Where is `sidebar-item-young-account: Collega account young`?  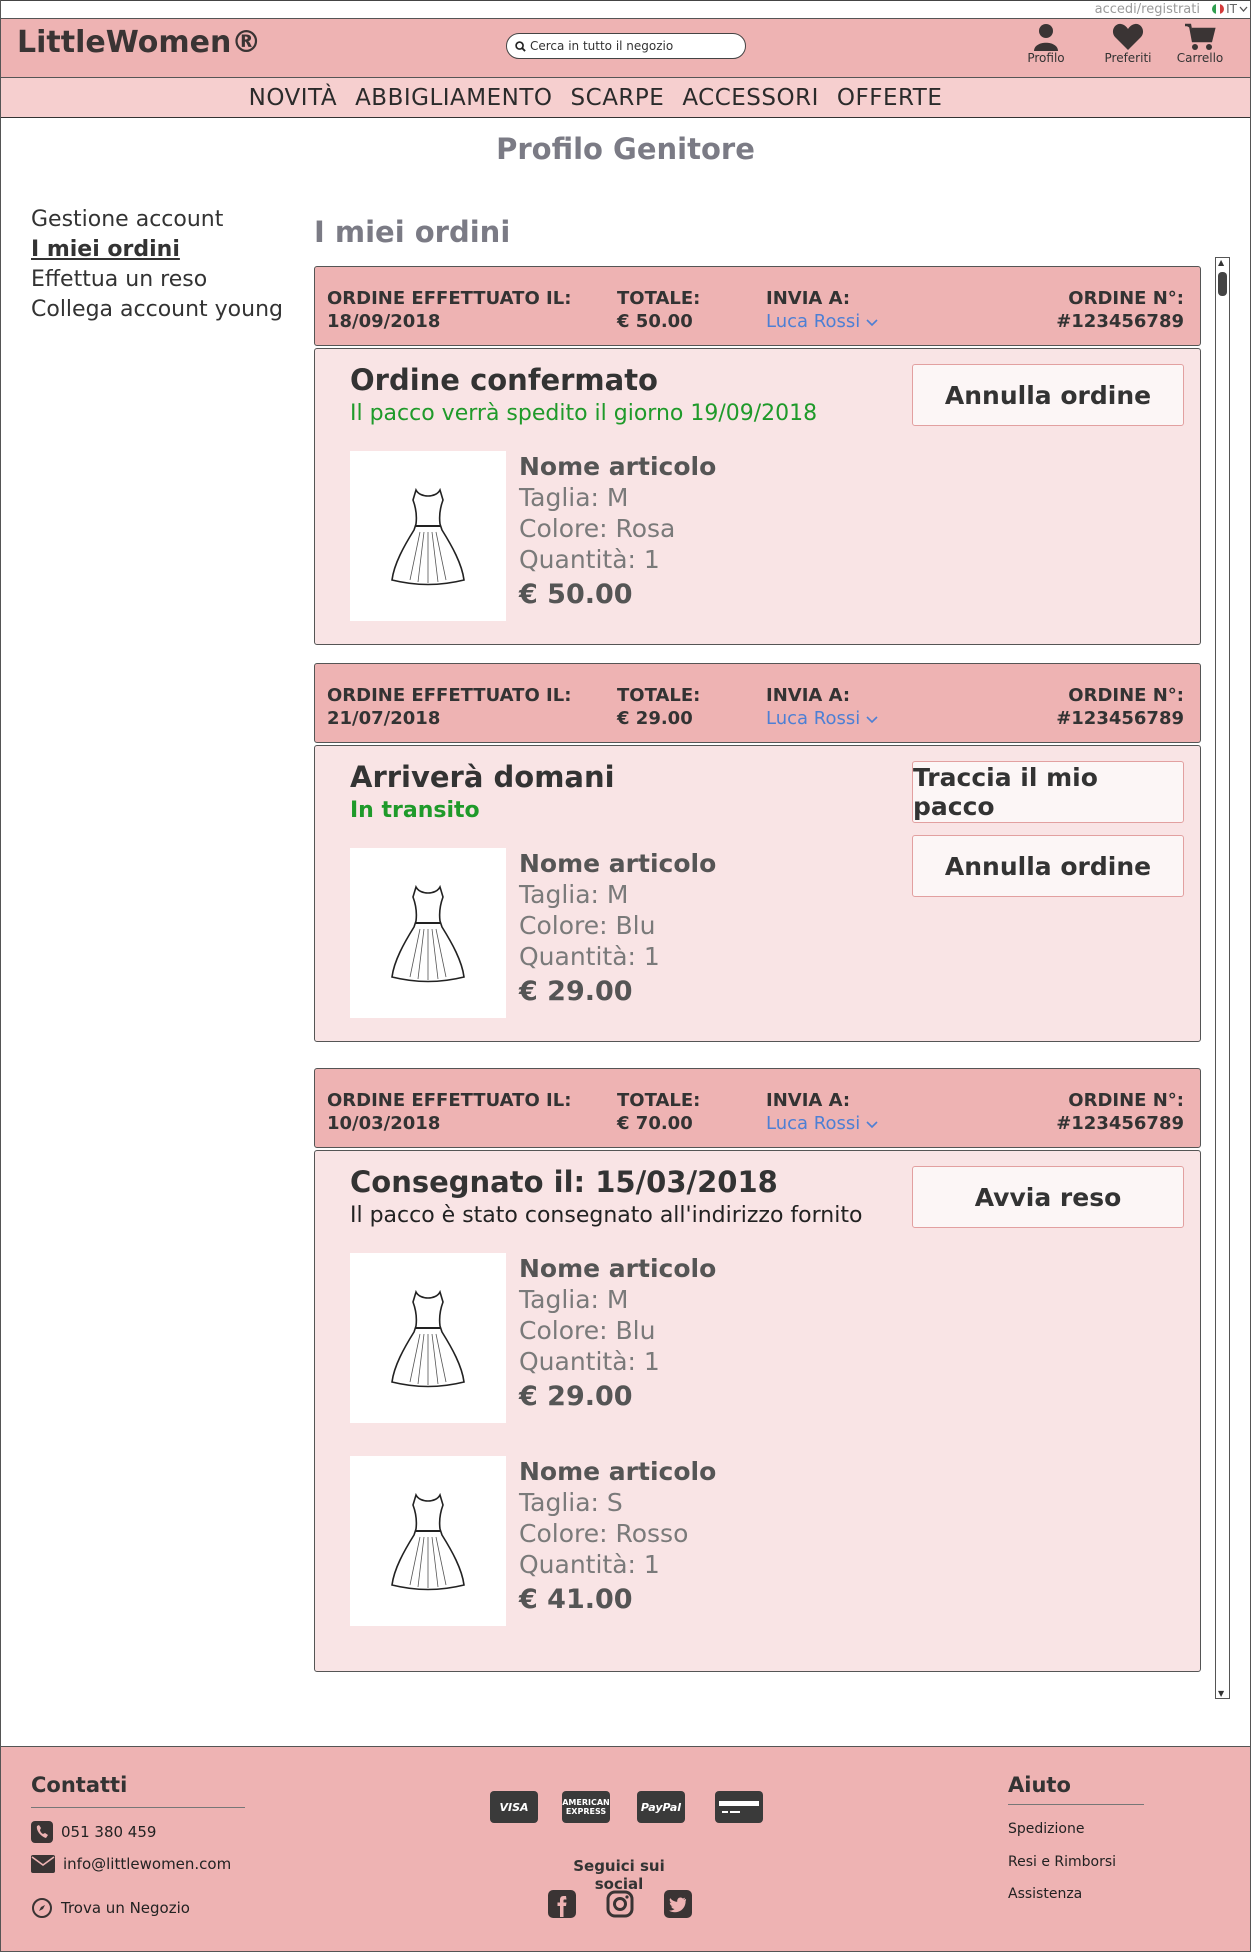
sidebar-item-young-account: Collega account young is located at coordinates (157, 310).